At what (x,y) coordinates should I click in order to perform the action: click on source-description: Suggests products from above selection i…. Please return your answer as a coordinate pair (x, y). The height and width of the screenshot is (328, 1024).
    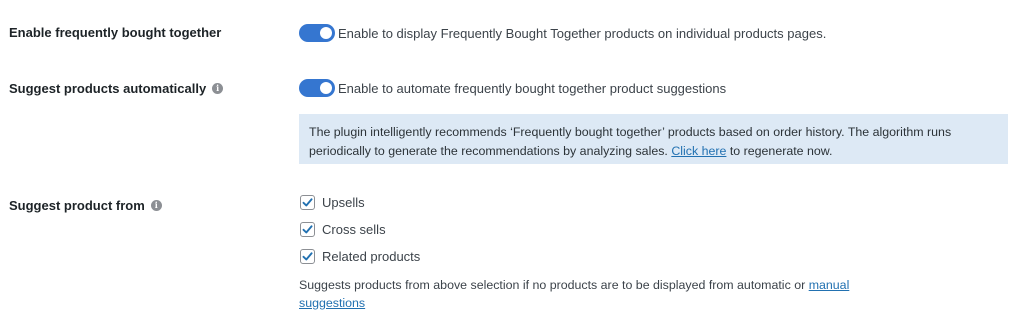
    Looking at the image, I should click on (599, 294).